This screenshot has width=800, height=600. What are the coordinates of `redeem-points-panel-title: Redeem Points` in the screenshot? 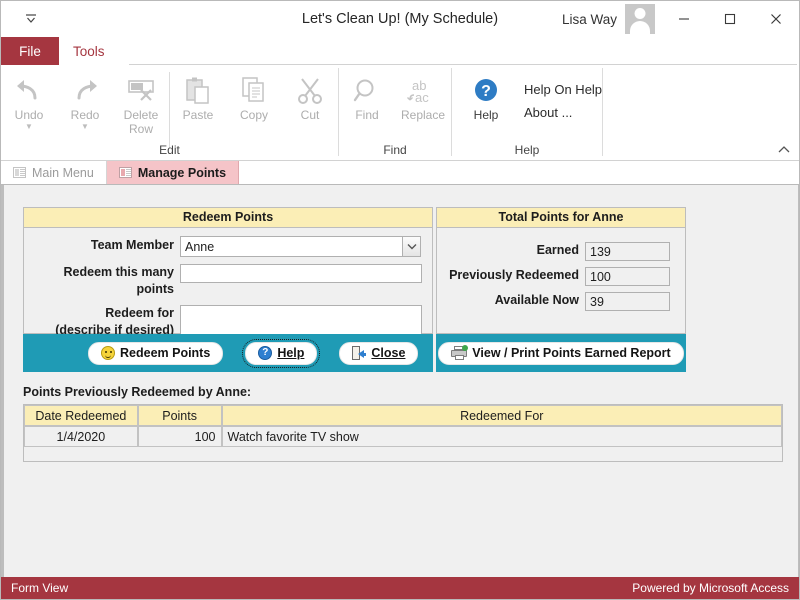 It's located at (228, 218).